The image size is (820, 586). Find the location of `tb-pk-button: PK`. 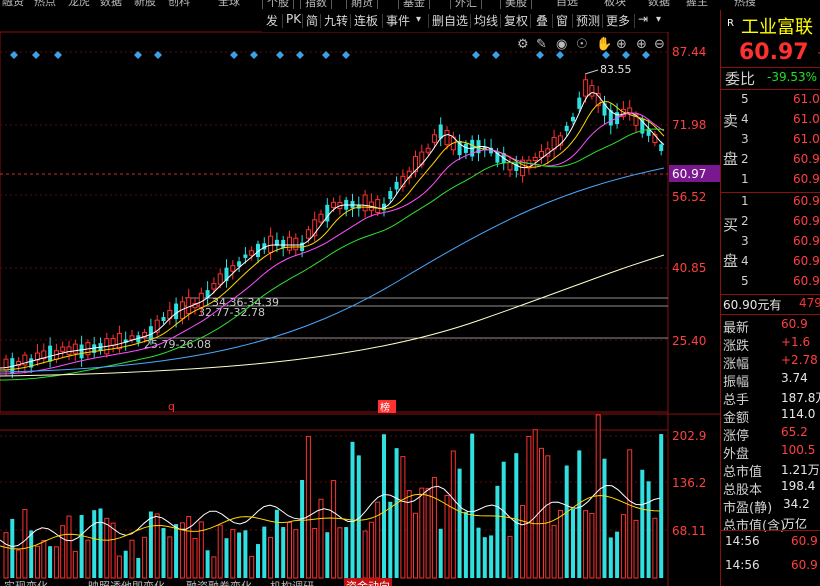

tb-pk-button: PK is located at coordinates (293, 19).